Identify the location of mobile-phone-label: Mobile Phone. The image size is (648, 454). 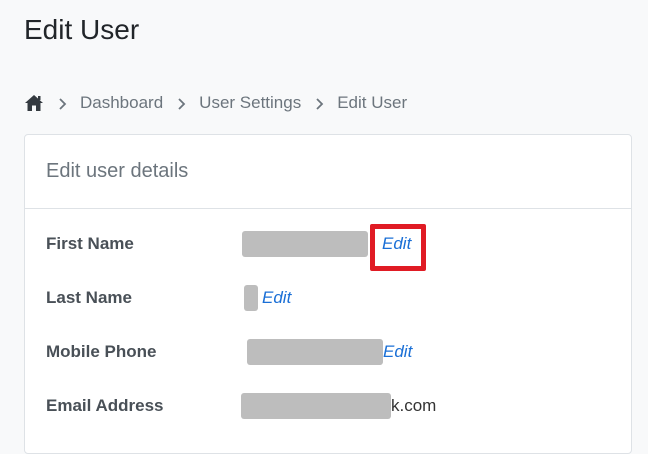
(101, 351).